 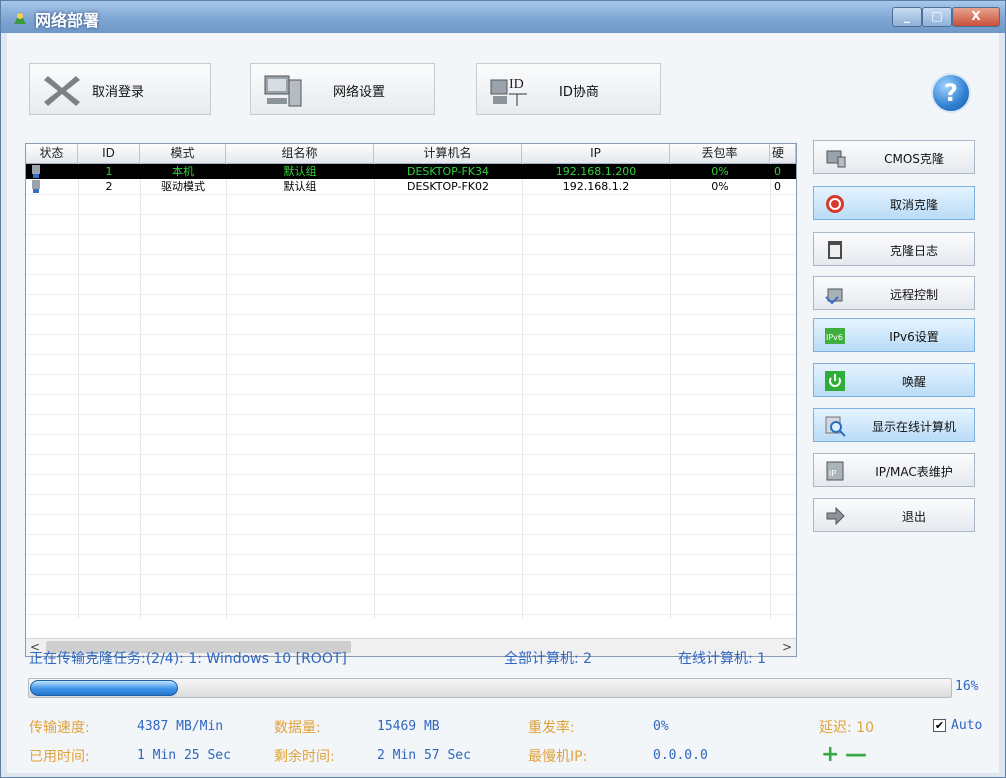 I want to click on cmos-icon, so click(x=836, y=159).